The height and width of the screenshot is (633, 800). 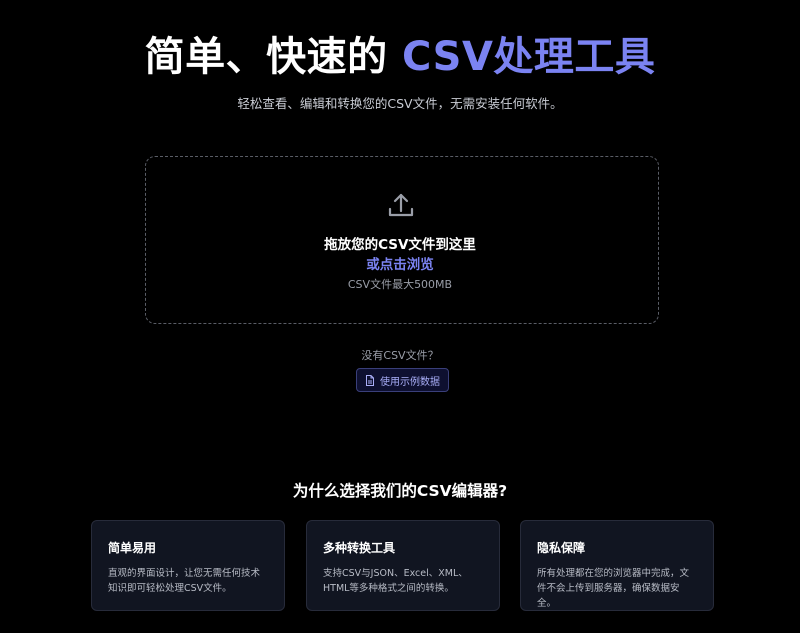 What do you see at coordinates (400, 245) in the screenshot?
I see `dropzone-title: 拖放您的CSV文件到这里` at bounding box center [400, 245].